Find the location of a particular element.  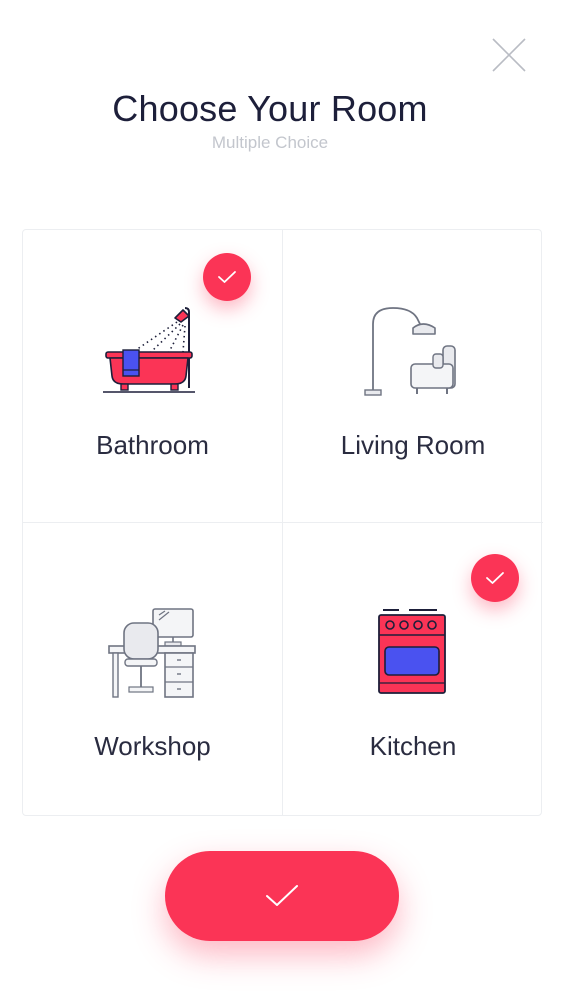

room-tile-workshop: Workshop is located at coordinates (153, 669).